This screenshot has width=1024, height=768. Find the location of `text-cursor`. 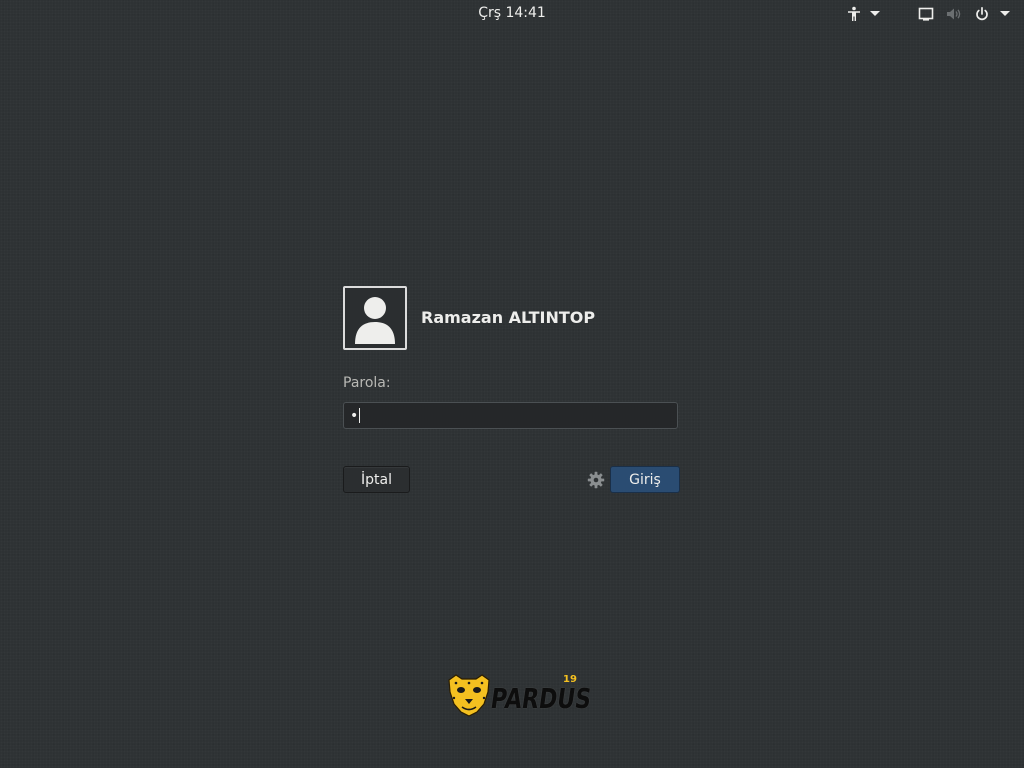

text-cursor is located at coordinates (360, 415).